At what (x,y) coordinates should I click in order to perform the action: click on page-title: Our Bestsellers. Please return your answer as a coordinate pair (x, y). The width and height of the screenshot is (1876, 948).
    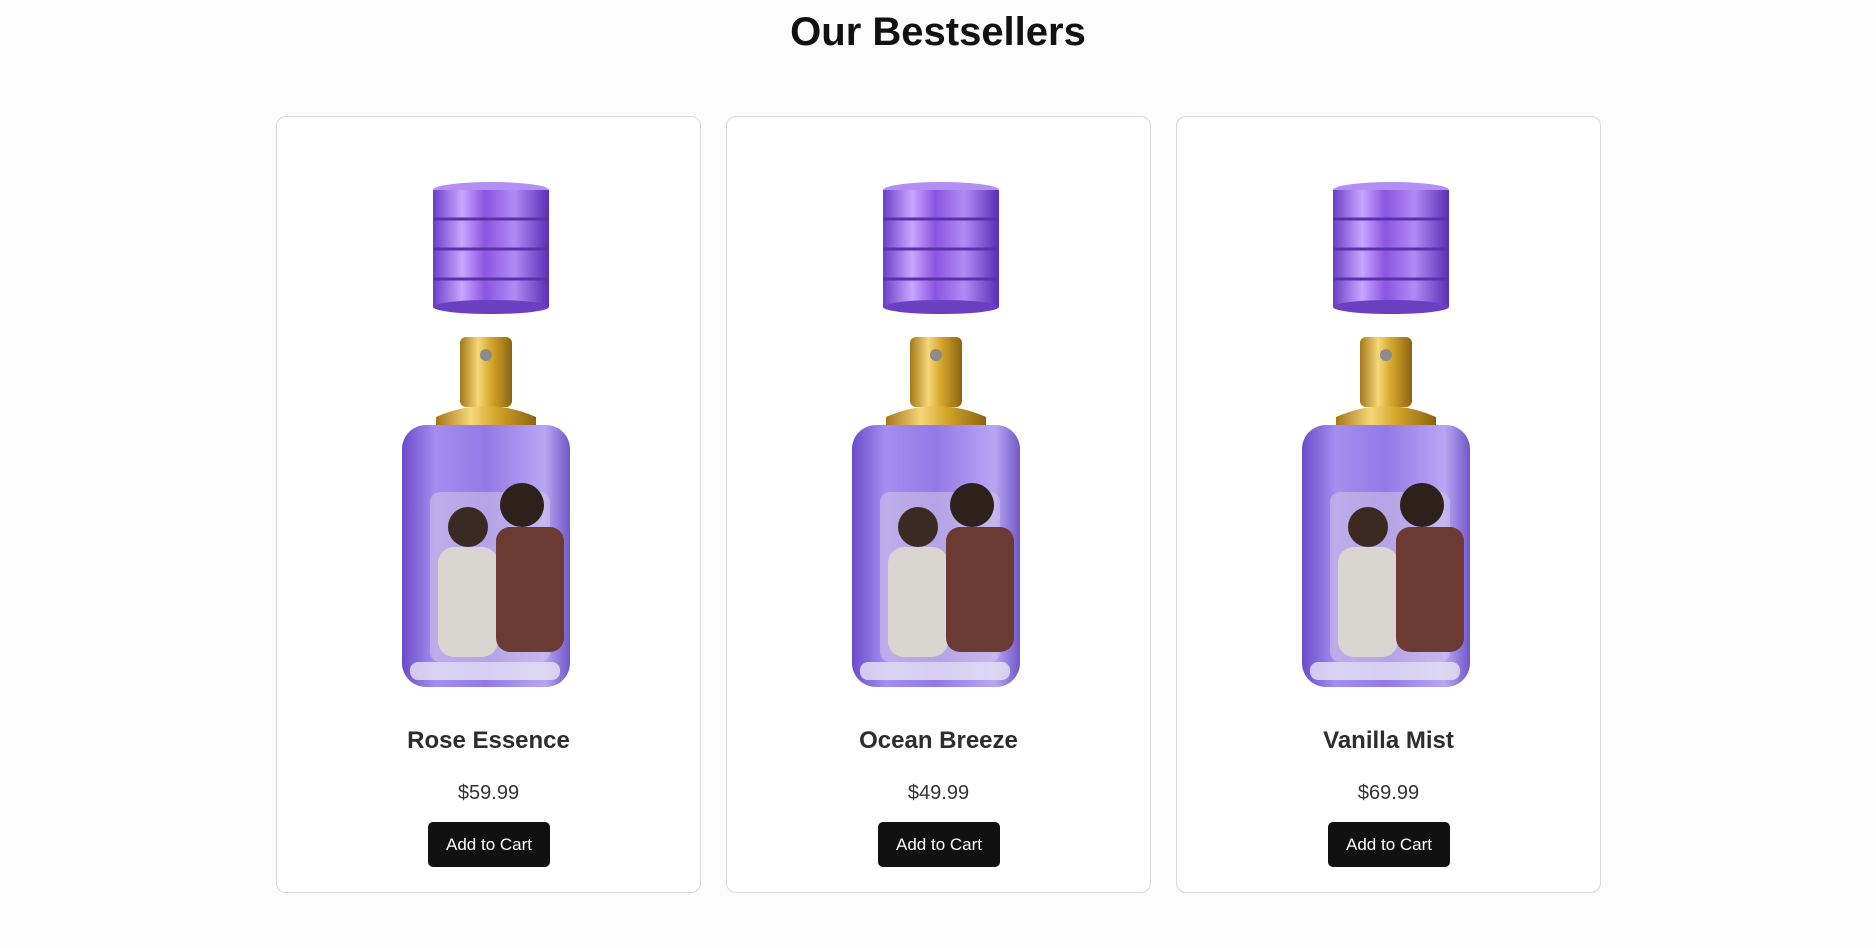
    Looking at the image, I should click on (938, 32).